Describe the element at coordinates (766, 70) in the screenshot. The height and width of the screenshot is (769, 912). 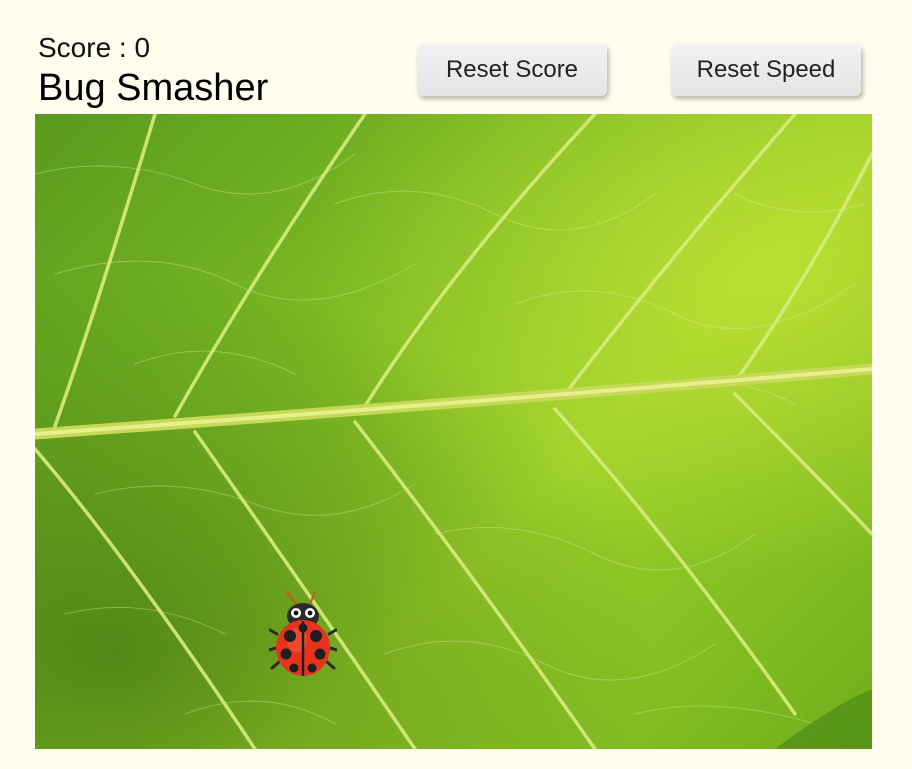
I see `reset-speed-button: Reset Speed` at that location.